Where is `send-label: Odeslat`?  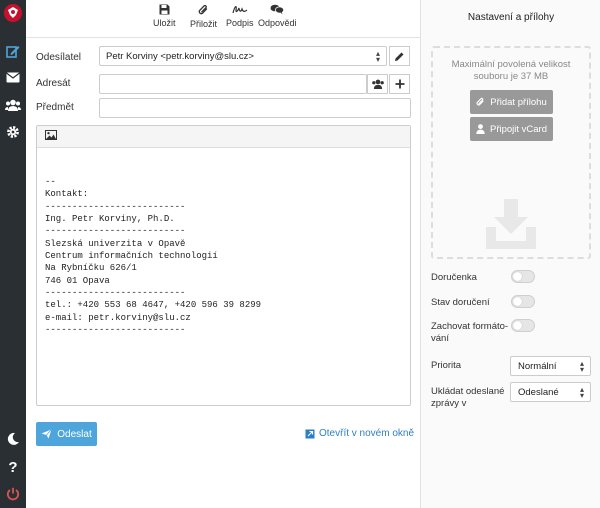
send-label: Odeslat is located at coordinates (74, 434).